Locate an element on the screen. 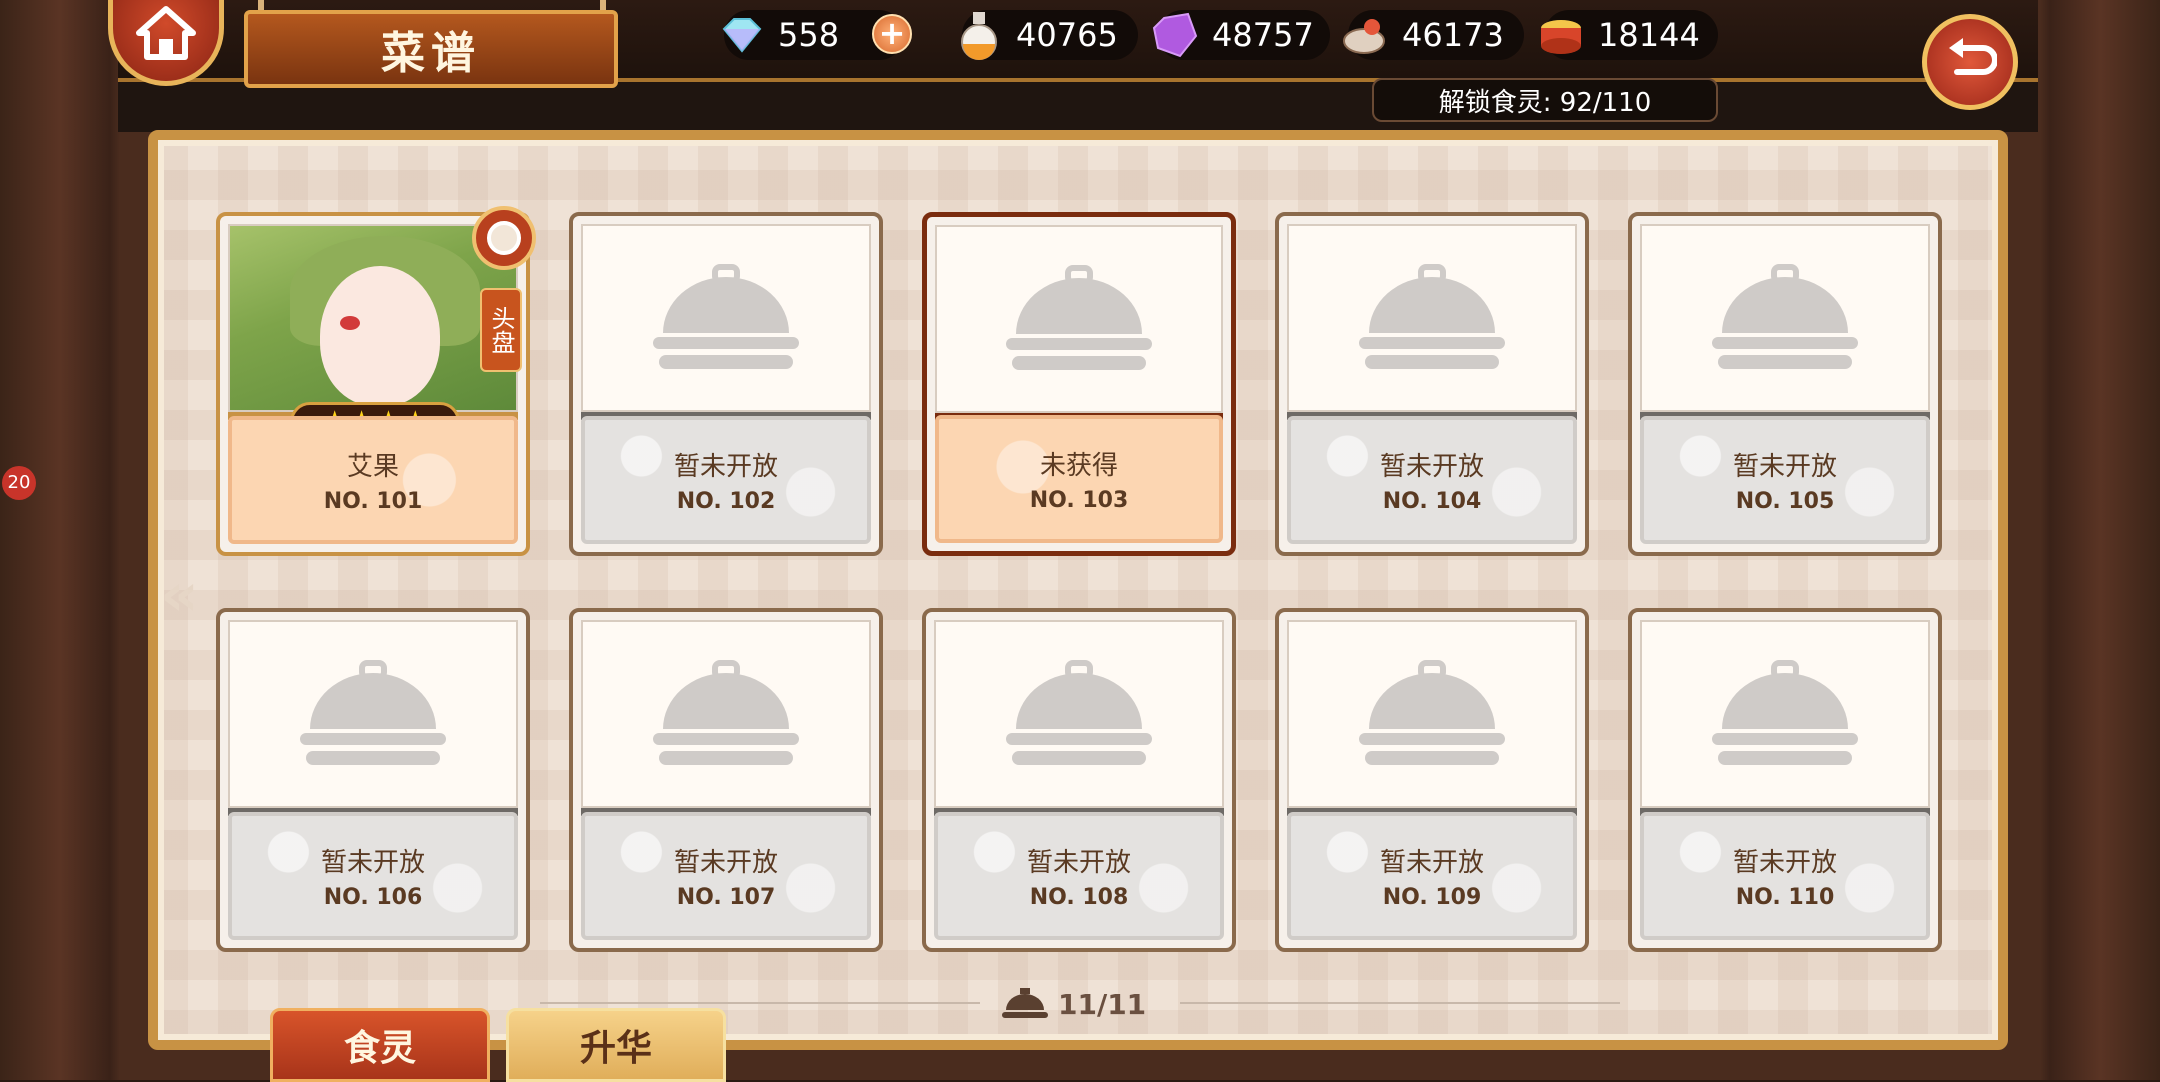 This screenshot has height=1082, width=2160. resource-diamond-value: 558 is located at coordinates (809, 35).